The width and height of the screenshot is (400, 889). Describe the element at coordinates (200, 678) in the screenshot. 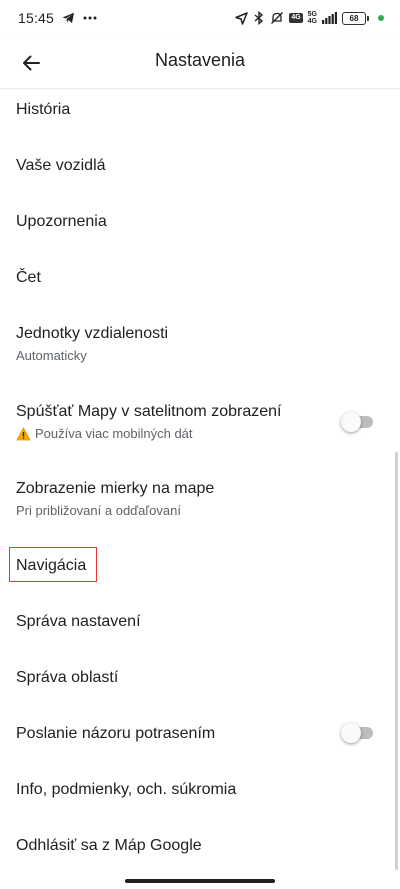

I see `settings-item-manage-areas: Správa oblastí` at that location.